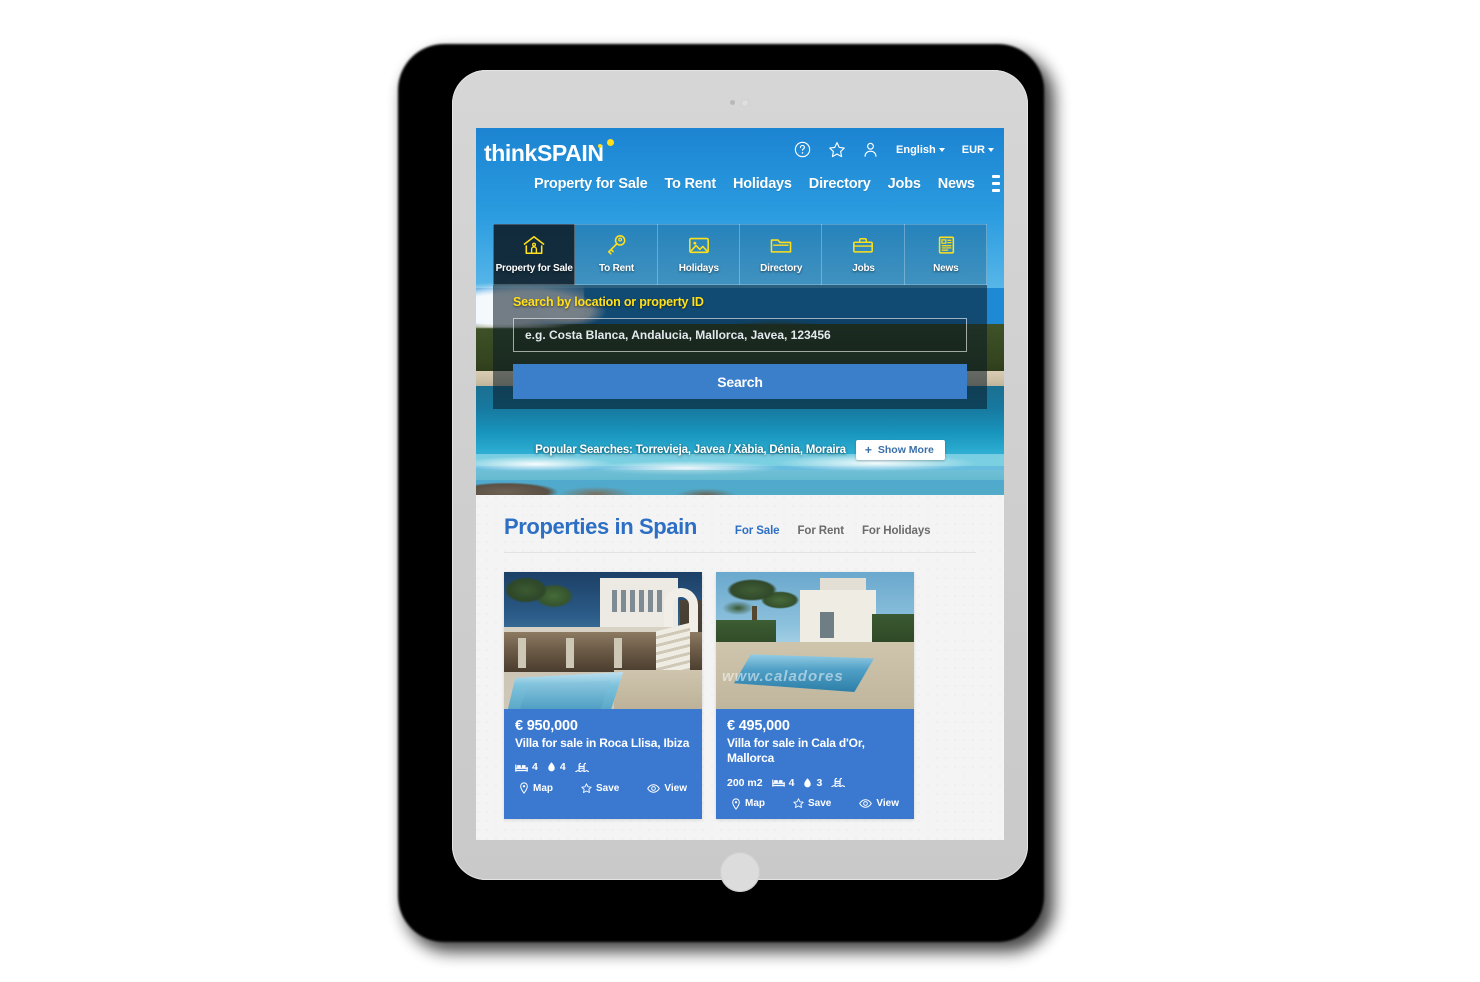 The width and height of the screenshot is (1480, 982). Describe the element at coordinates (600, 146) in the screenshot. I see `logo-dot-small-icon` at that location.